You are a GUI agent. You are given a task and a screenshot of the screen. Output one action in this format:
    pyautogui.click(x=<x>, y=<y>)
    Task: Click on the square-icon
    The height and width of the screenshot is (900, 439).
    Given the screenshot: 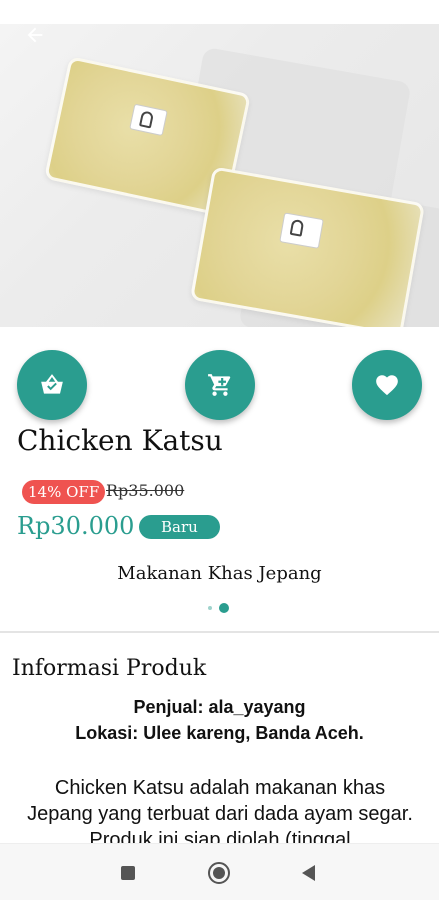 What is the action you would take?
    pyautogui.click(x=128, y=873)
    